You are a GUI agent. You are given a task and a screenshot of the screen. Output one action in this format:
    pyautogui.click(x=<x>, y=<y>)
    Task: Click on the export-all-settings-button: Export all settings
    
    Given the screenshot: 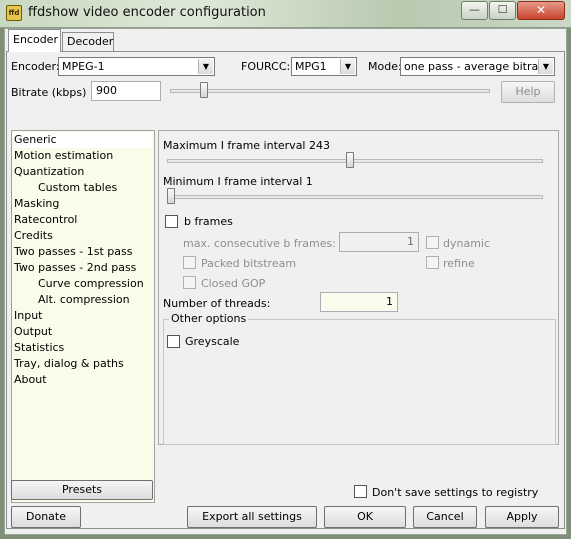 What is the action you would take?
    pyautogui.click(x=252, y=517)
    